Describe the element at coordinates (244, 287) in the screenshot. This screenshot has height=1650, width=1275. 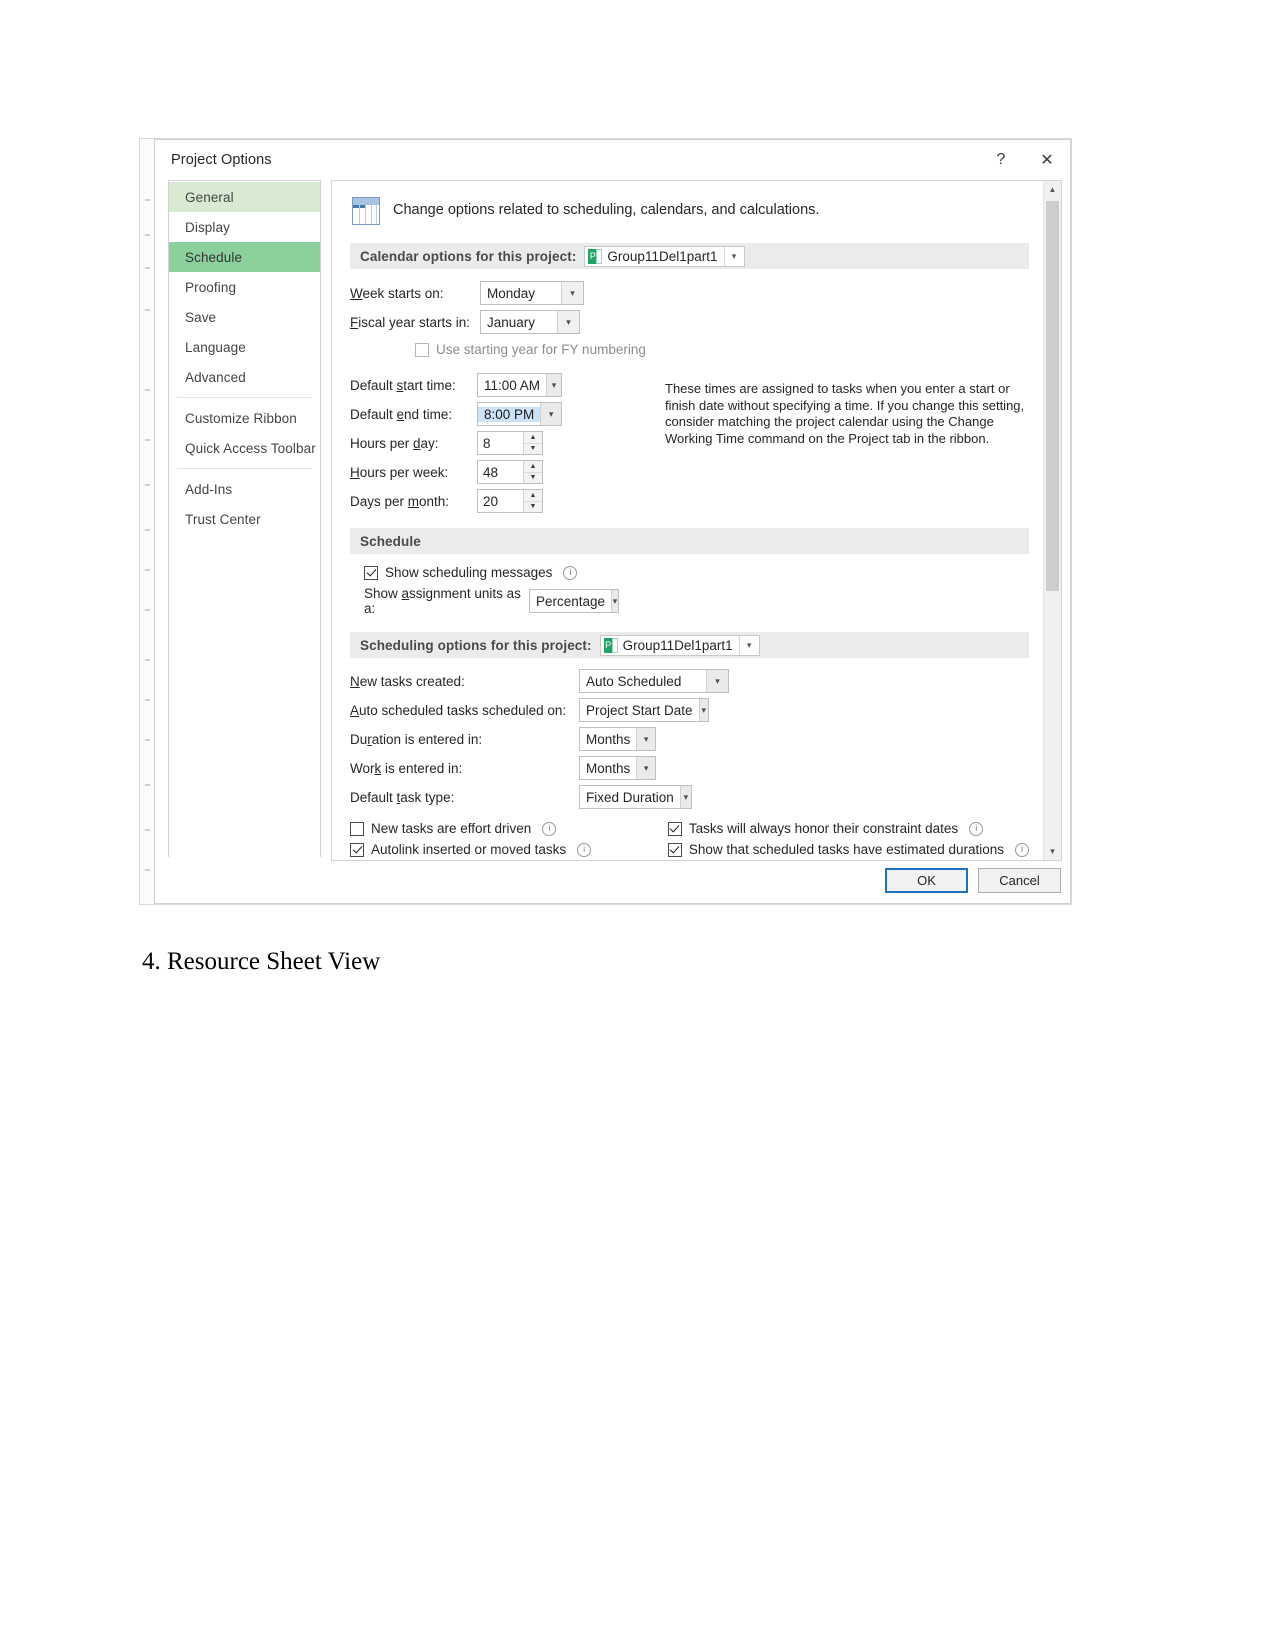
I see `sidebar-item-proofing: Proofing` at that location.